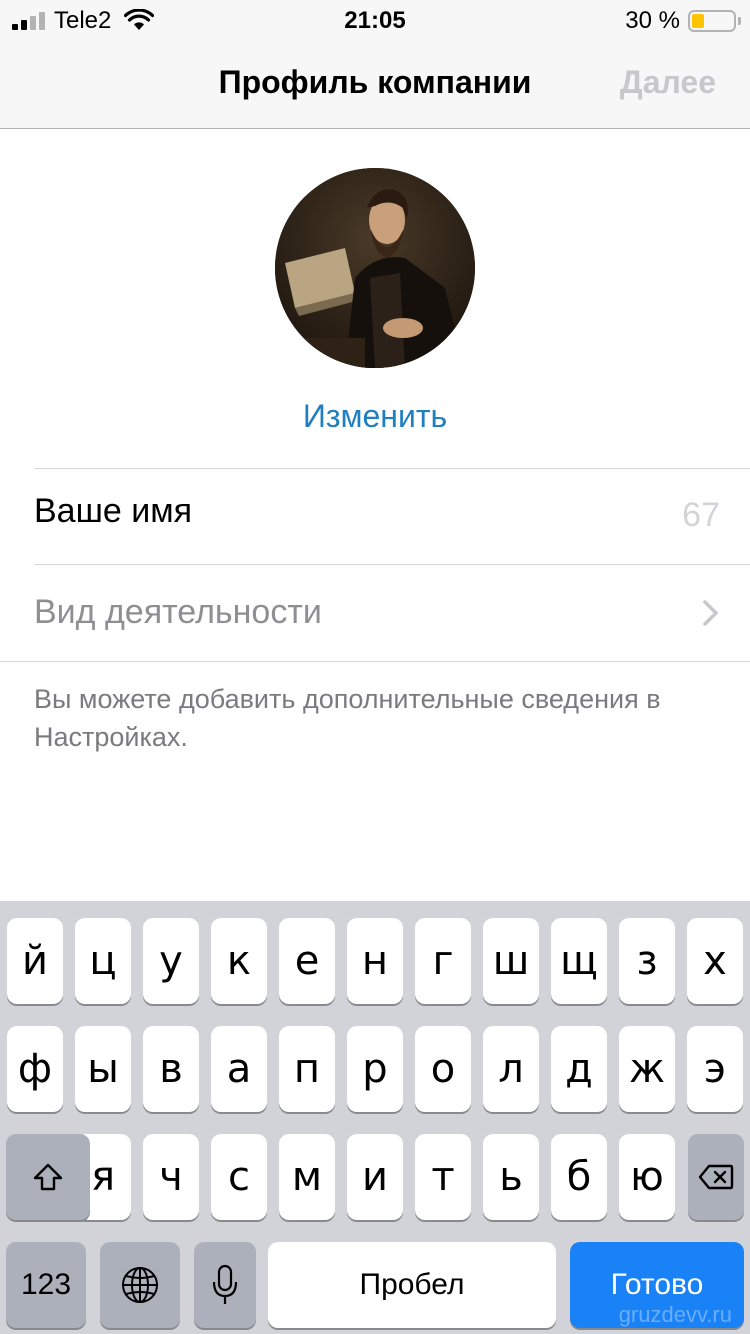 The image size is (750, 1334). I want to click on shift-icon, so click(48, 1177).